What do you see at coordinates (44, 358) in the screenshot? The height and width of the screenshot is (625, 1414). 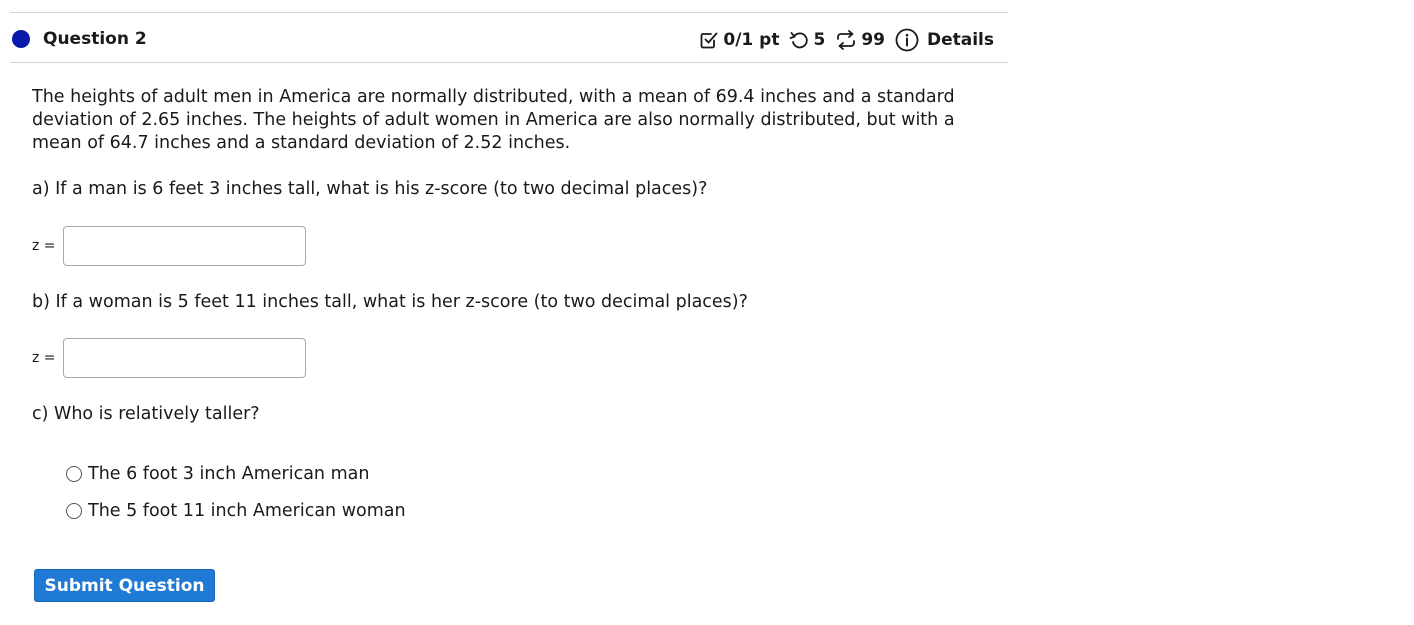 I see `z-label-b: z =` at bounding box center [44, 358].